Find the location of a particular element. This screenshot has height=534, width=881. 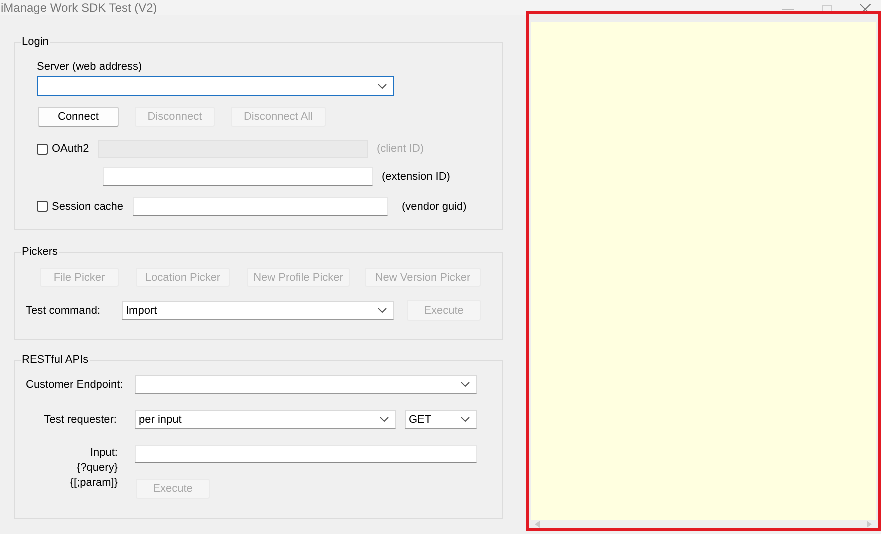

endpoint-label: Customer Endpoint: is located at coordinates (75, 384).